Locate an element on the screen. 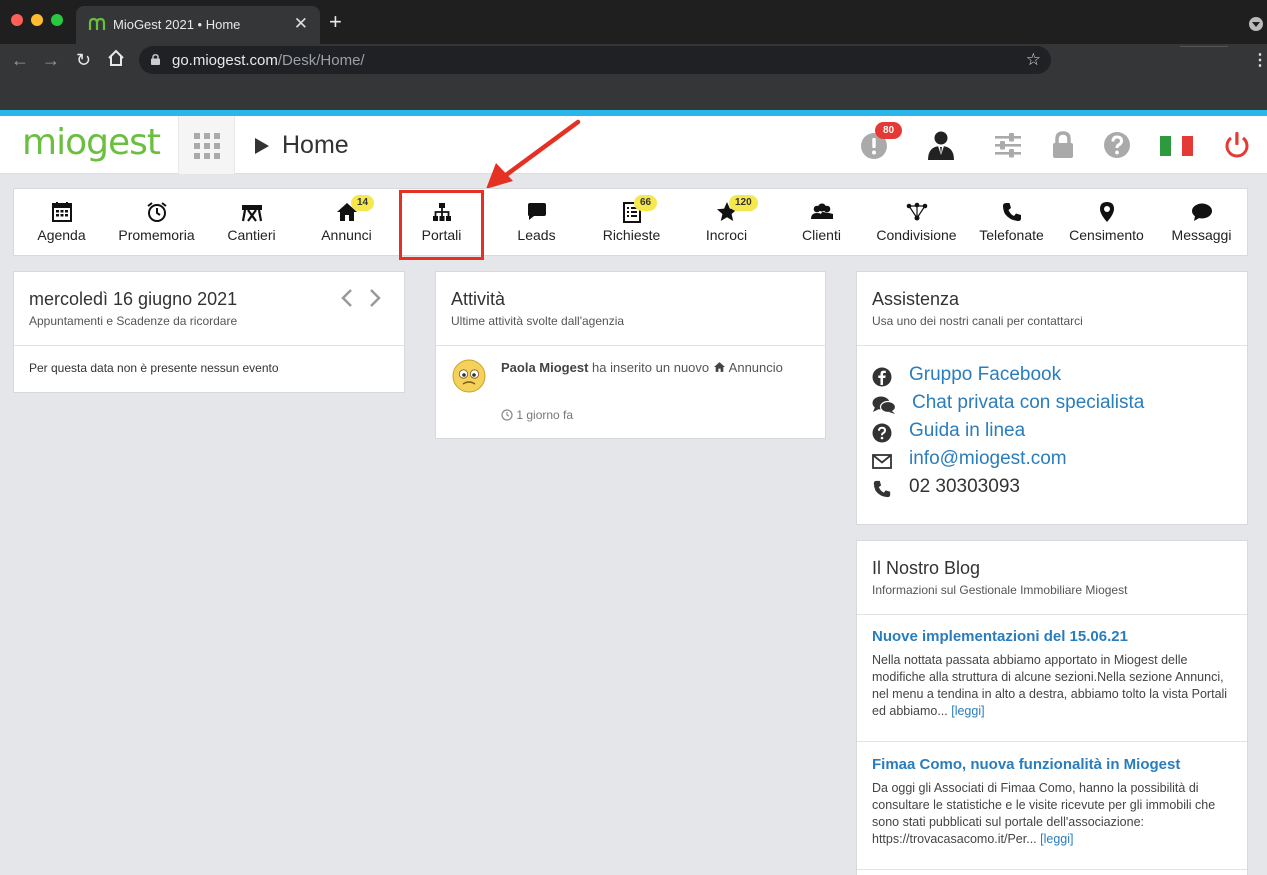 The image size is (1267, 875). map-pin-icon is located at coordinates (1106, 212).